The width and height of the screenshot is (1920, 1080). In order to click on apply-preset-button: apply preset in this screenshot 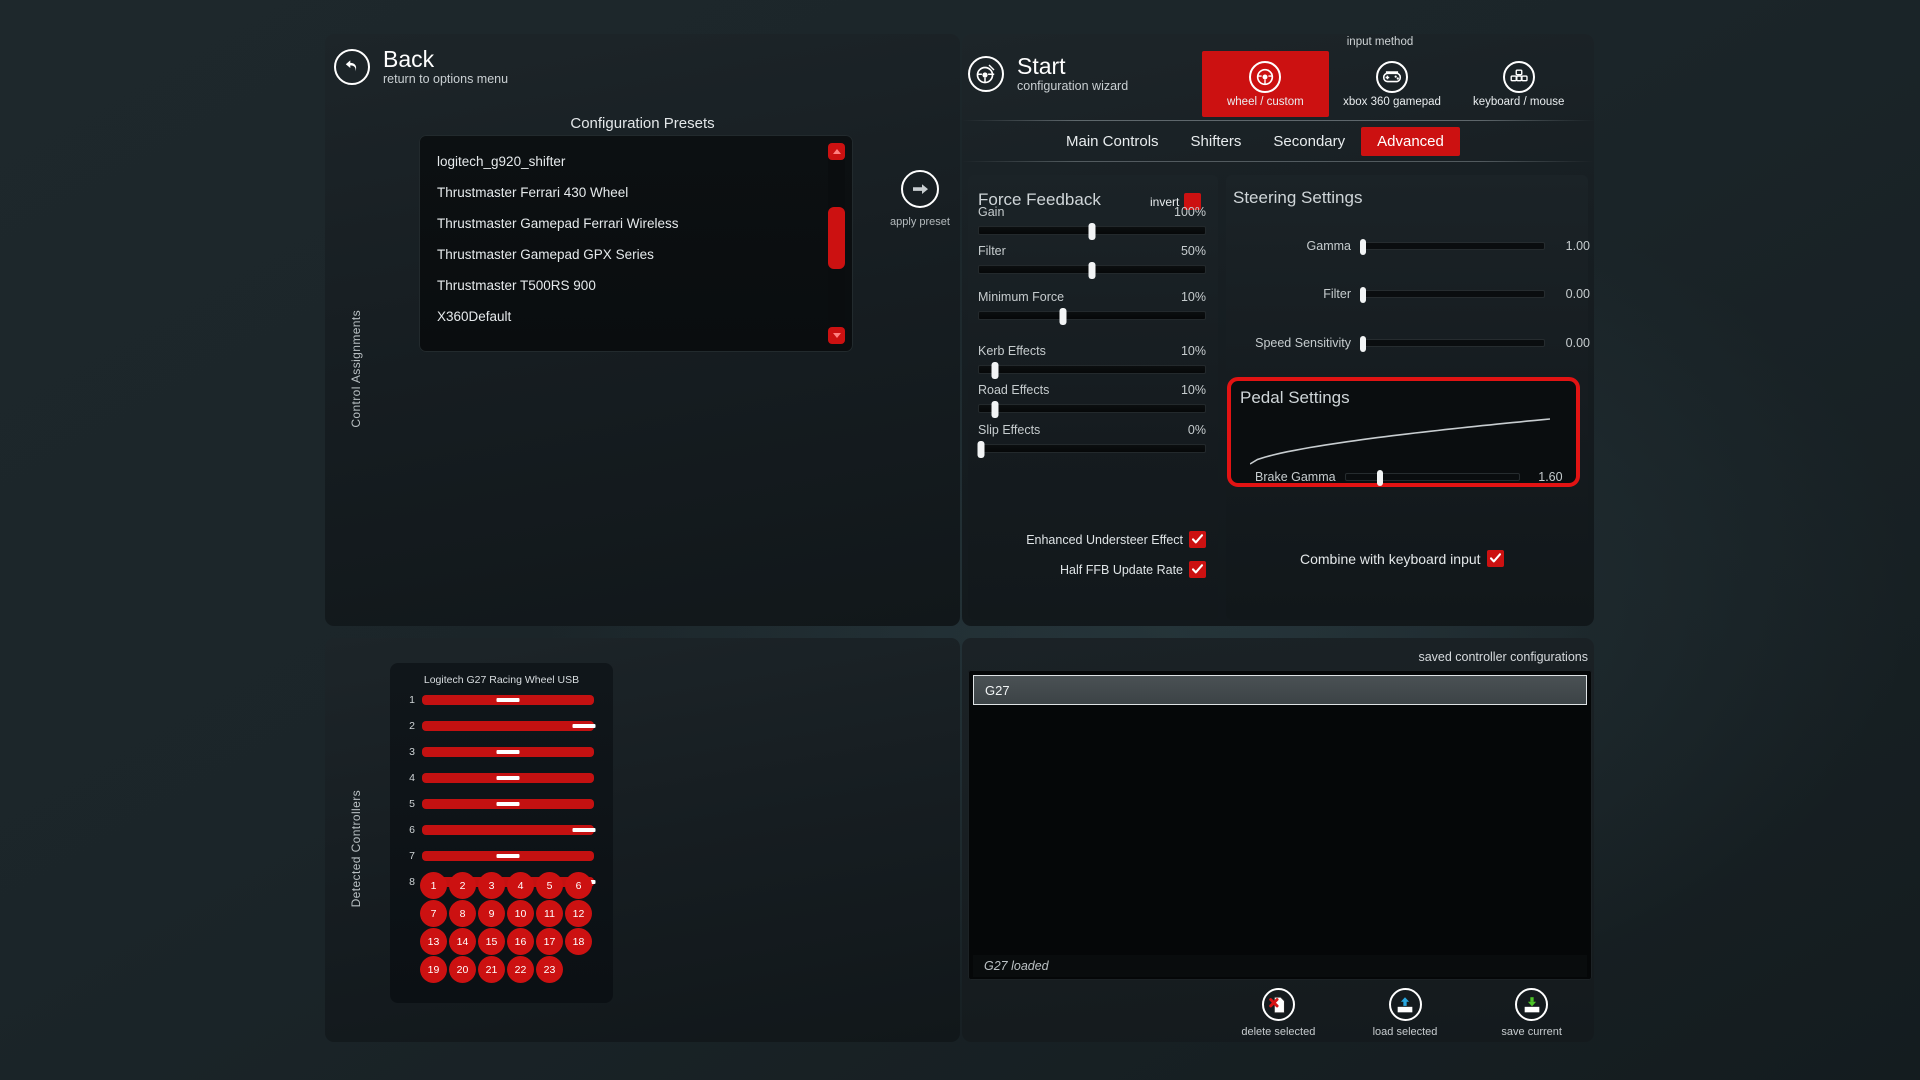, I will do `click(920, 199)`.